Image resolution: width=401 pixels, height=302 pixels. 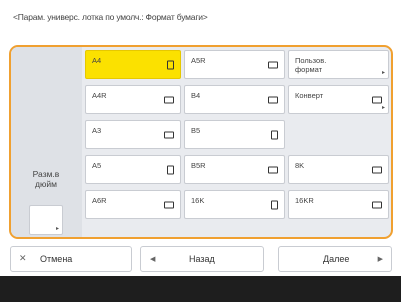 I want to click on size-button-16k: 16K, so click(x=234, y=204).